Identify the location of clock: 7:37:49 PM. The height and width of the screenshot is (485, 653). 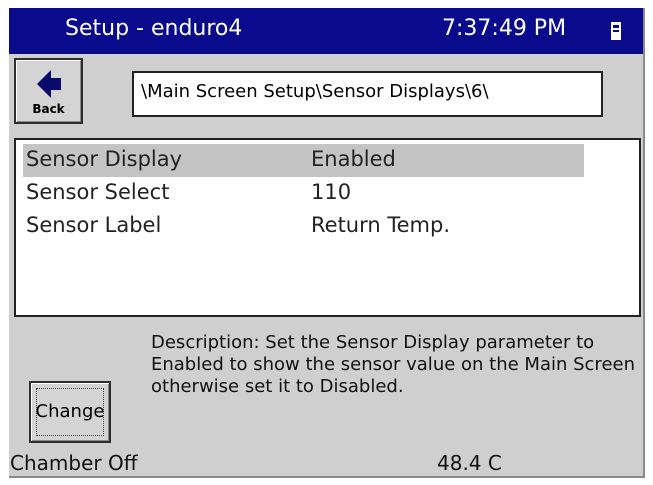
(504, 28).